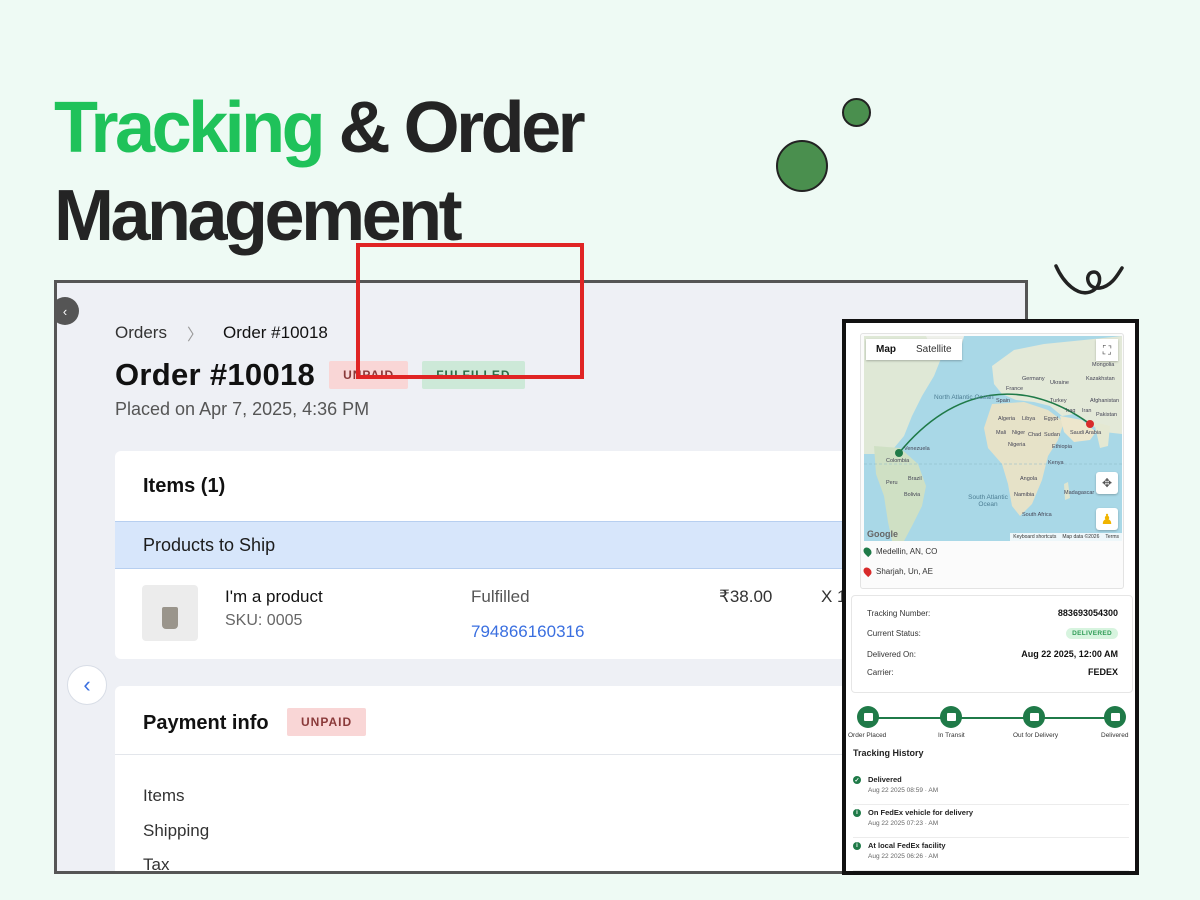  What do you see at coordinates (892, 483) in the screenshot?
I see `map-label-country: Peru` at bounding box center [892, 483].